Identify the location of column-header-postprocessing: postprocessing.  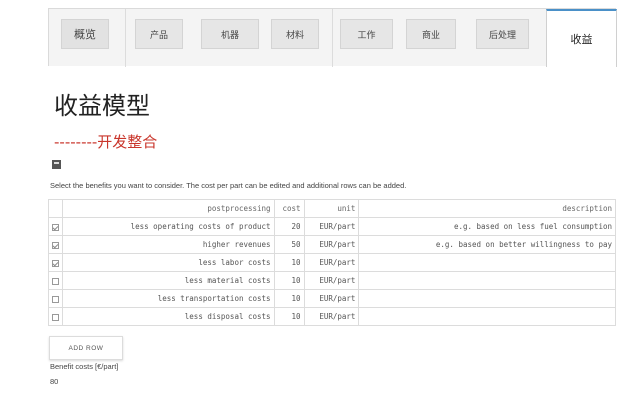
(168, 208).